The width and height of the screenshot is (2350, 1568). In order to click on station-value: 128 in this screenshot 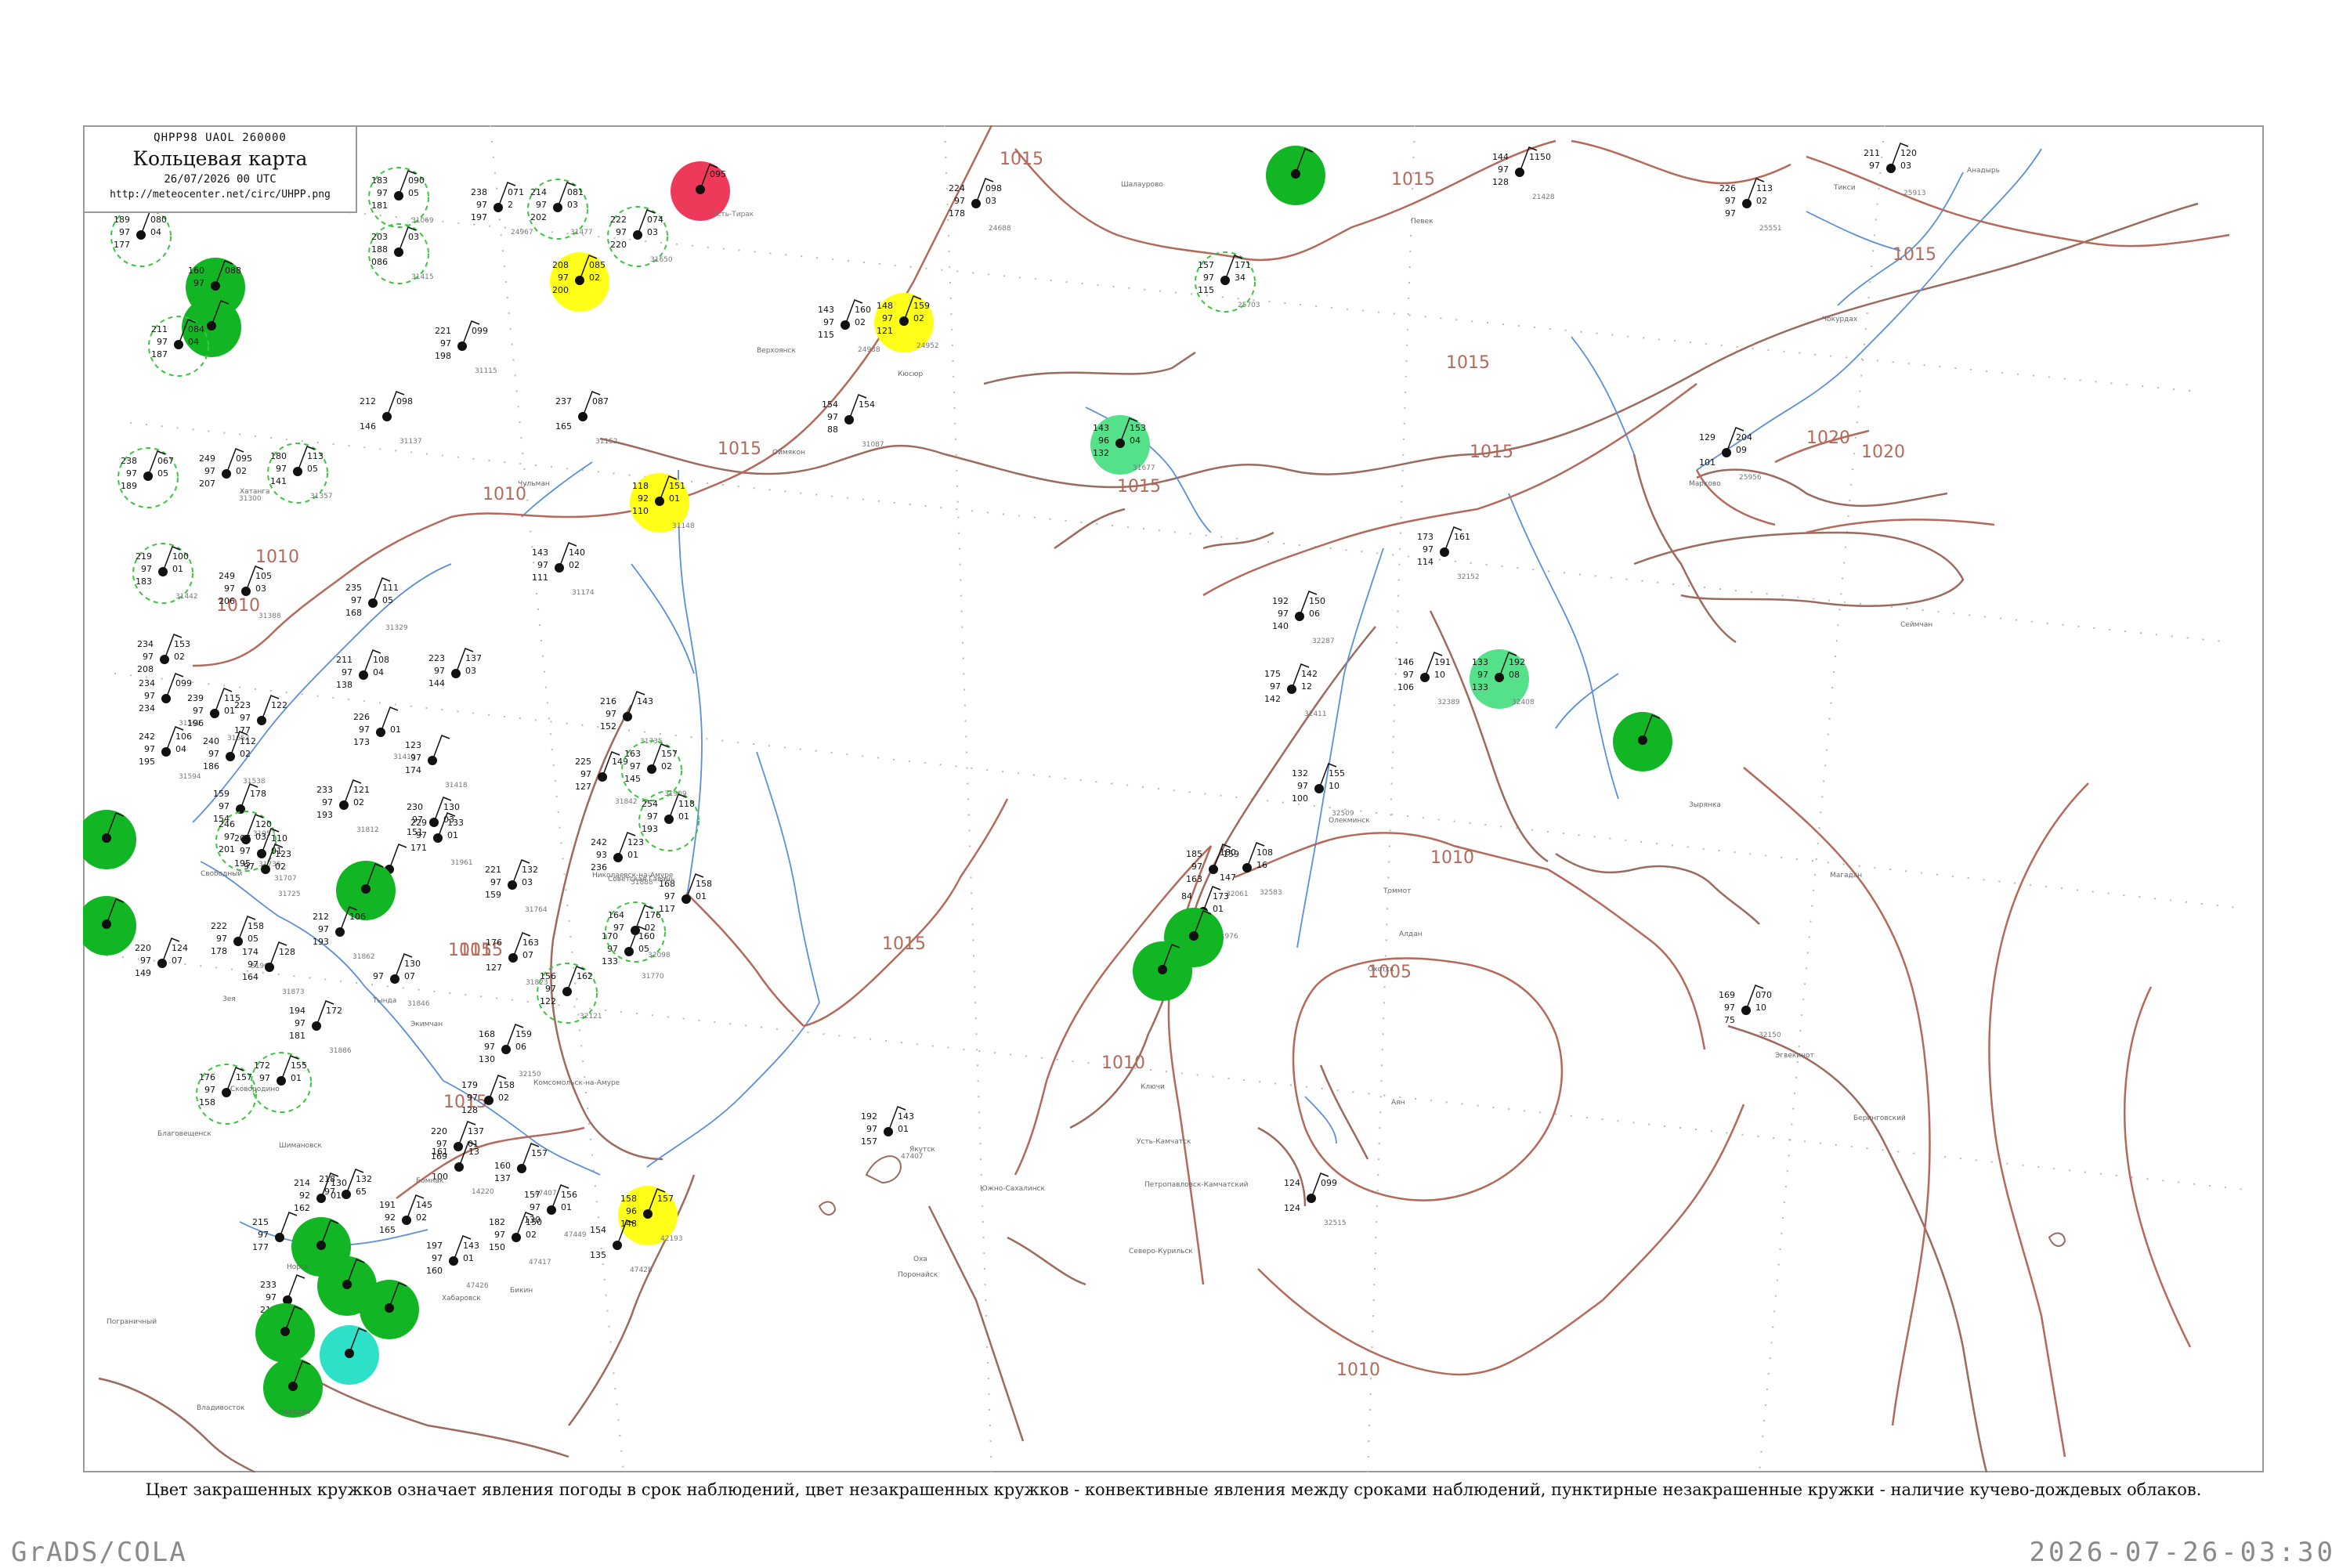, I will do `click(1500, 182)`.